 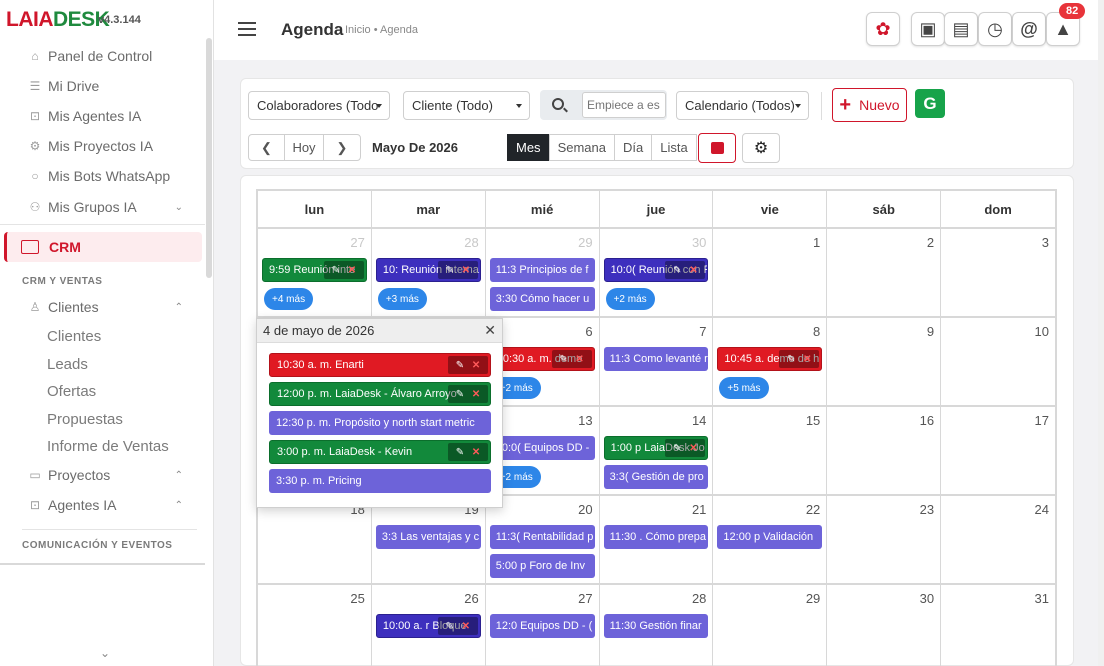 What do you see at coordinates (558, 104) in the screenshot?
I see `search-icon` at bounding box center [558, 104].